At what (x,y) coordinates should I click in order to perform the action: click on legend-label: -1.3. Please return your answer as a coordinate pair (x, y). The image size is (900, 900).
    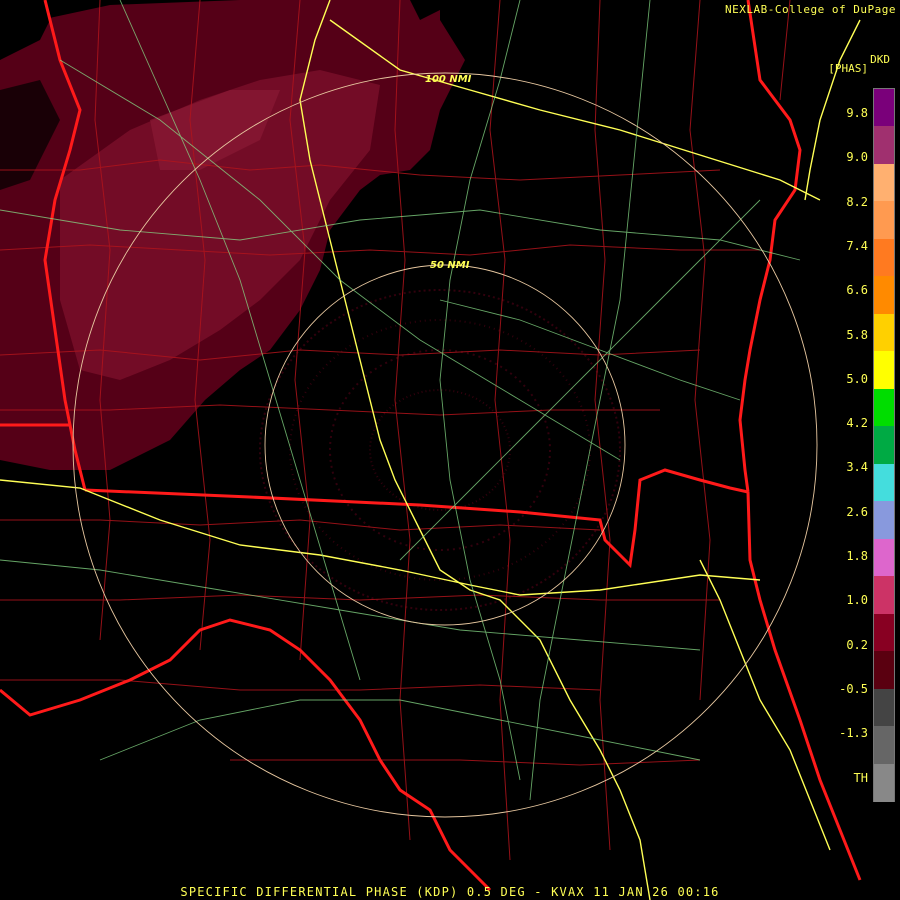
    Looking at the image, I should click on (853, 733).